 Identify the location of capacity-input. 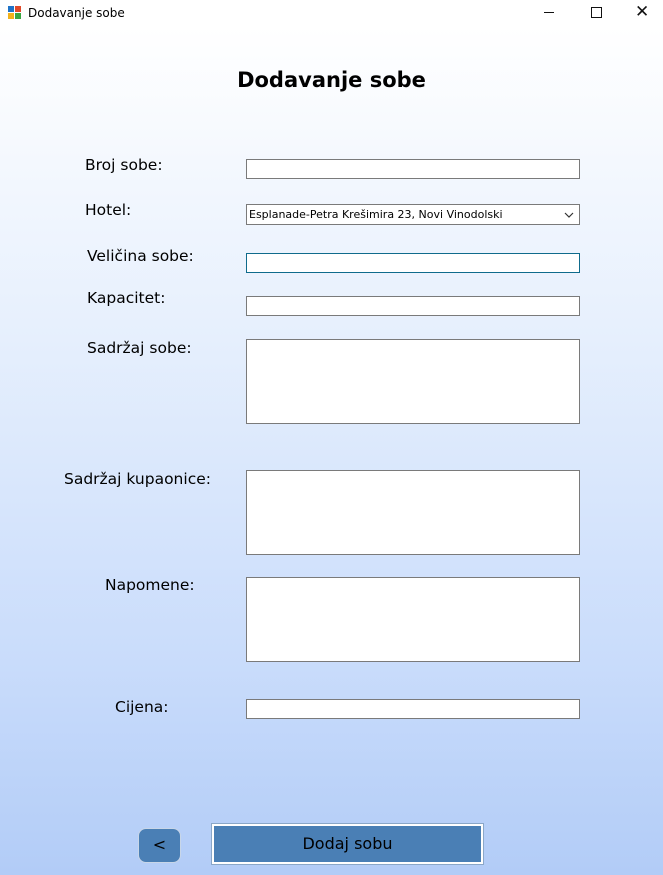
(413, 306).